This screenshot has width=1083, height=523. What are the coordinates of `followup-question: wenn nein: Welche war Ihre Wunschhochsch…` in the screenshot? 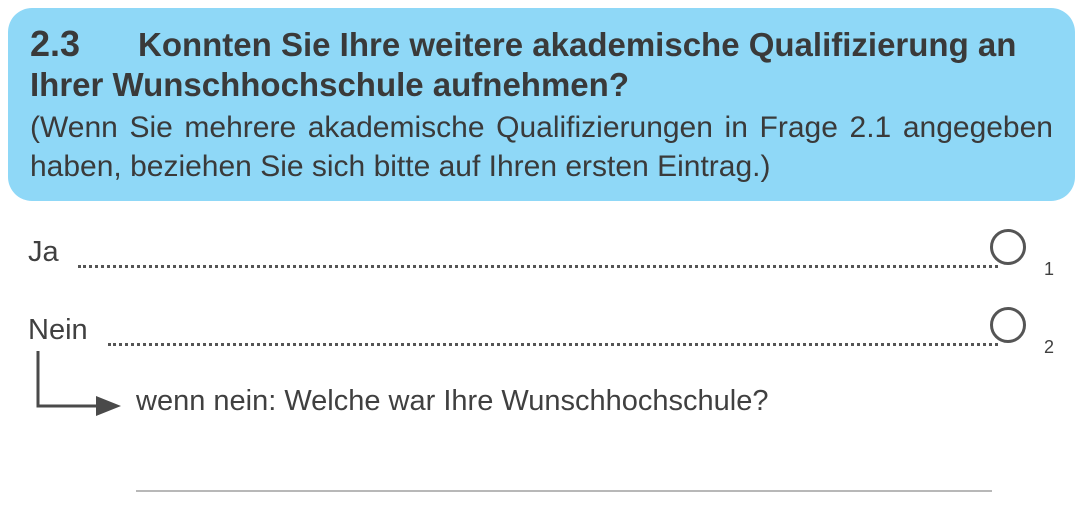 It's located at (452, 401).